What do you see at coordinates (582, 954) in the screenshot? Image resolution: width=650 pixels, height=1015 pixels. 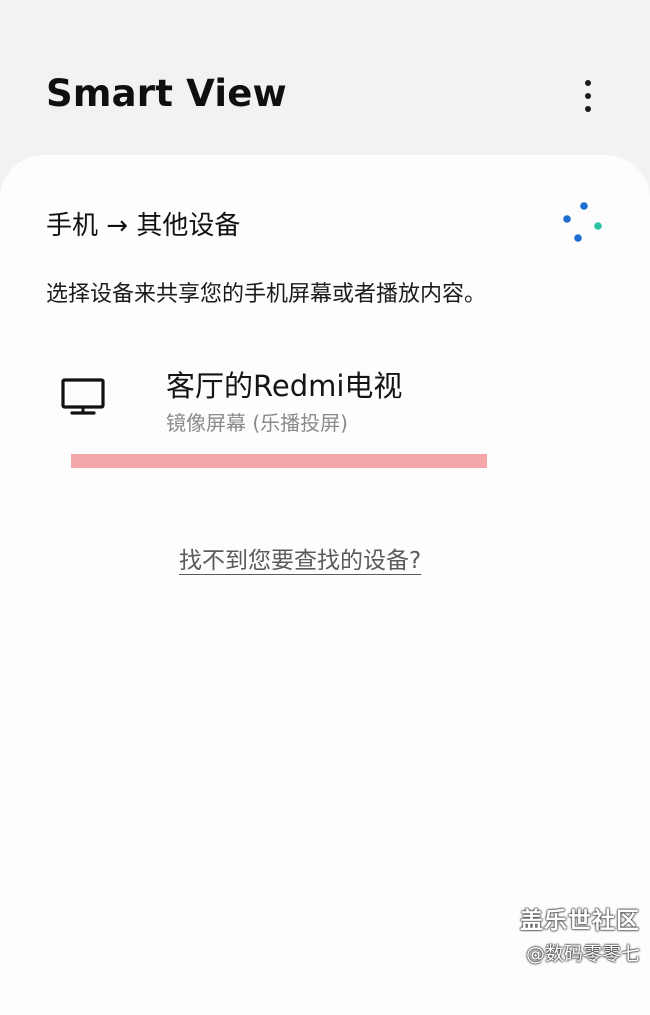 I see `watermark-author: @数码零零七` at bounding box center [582, 954].